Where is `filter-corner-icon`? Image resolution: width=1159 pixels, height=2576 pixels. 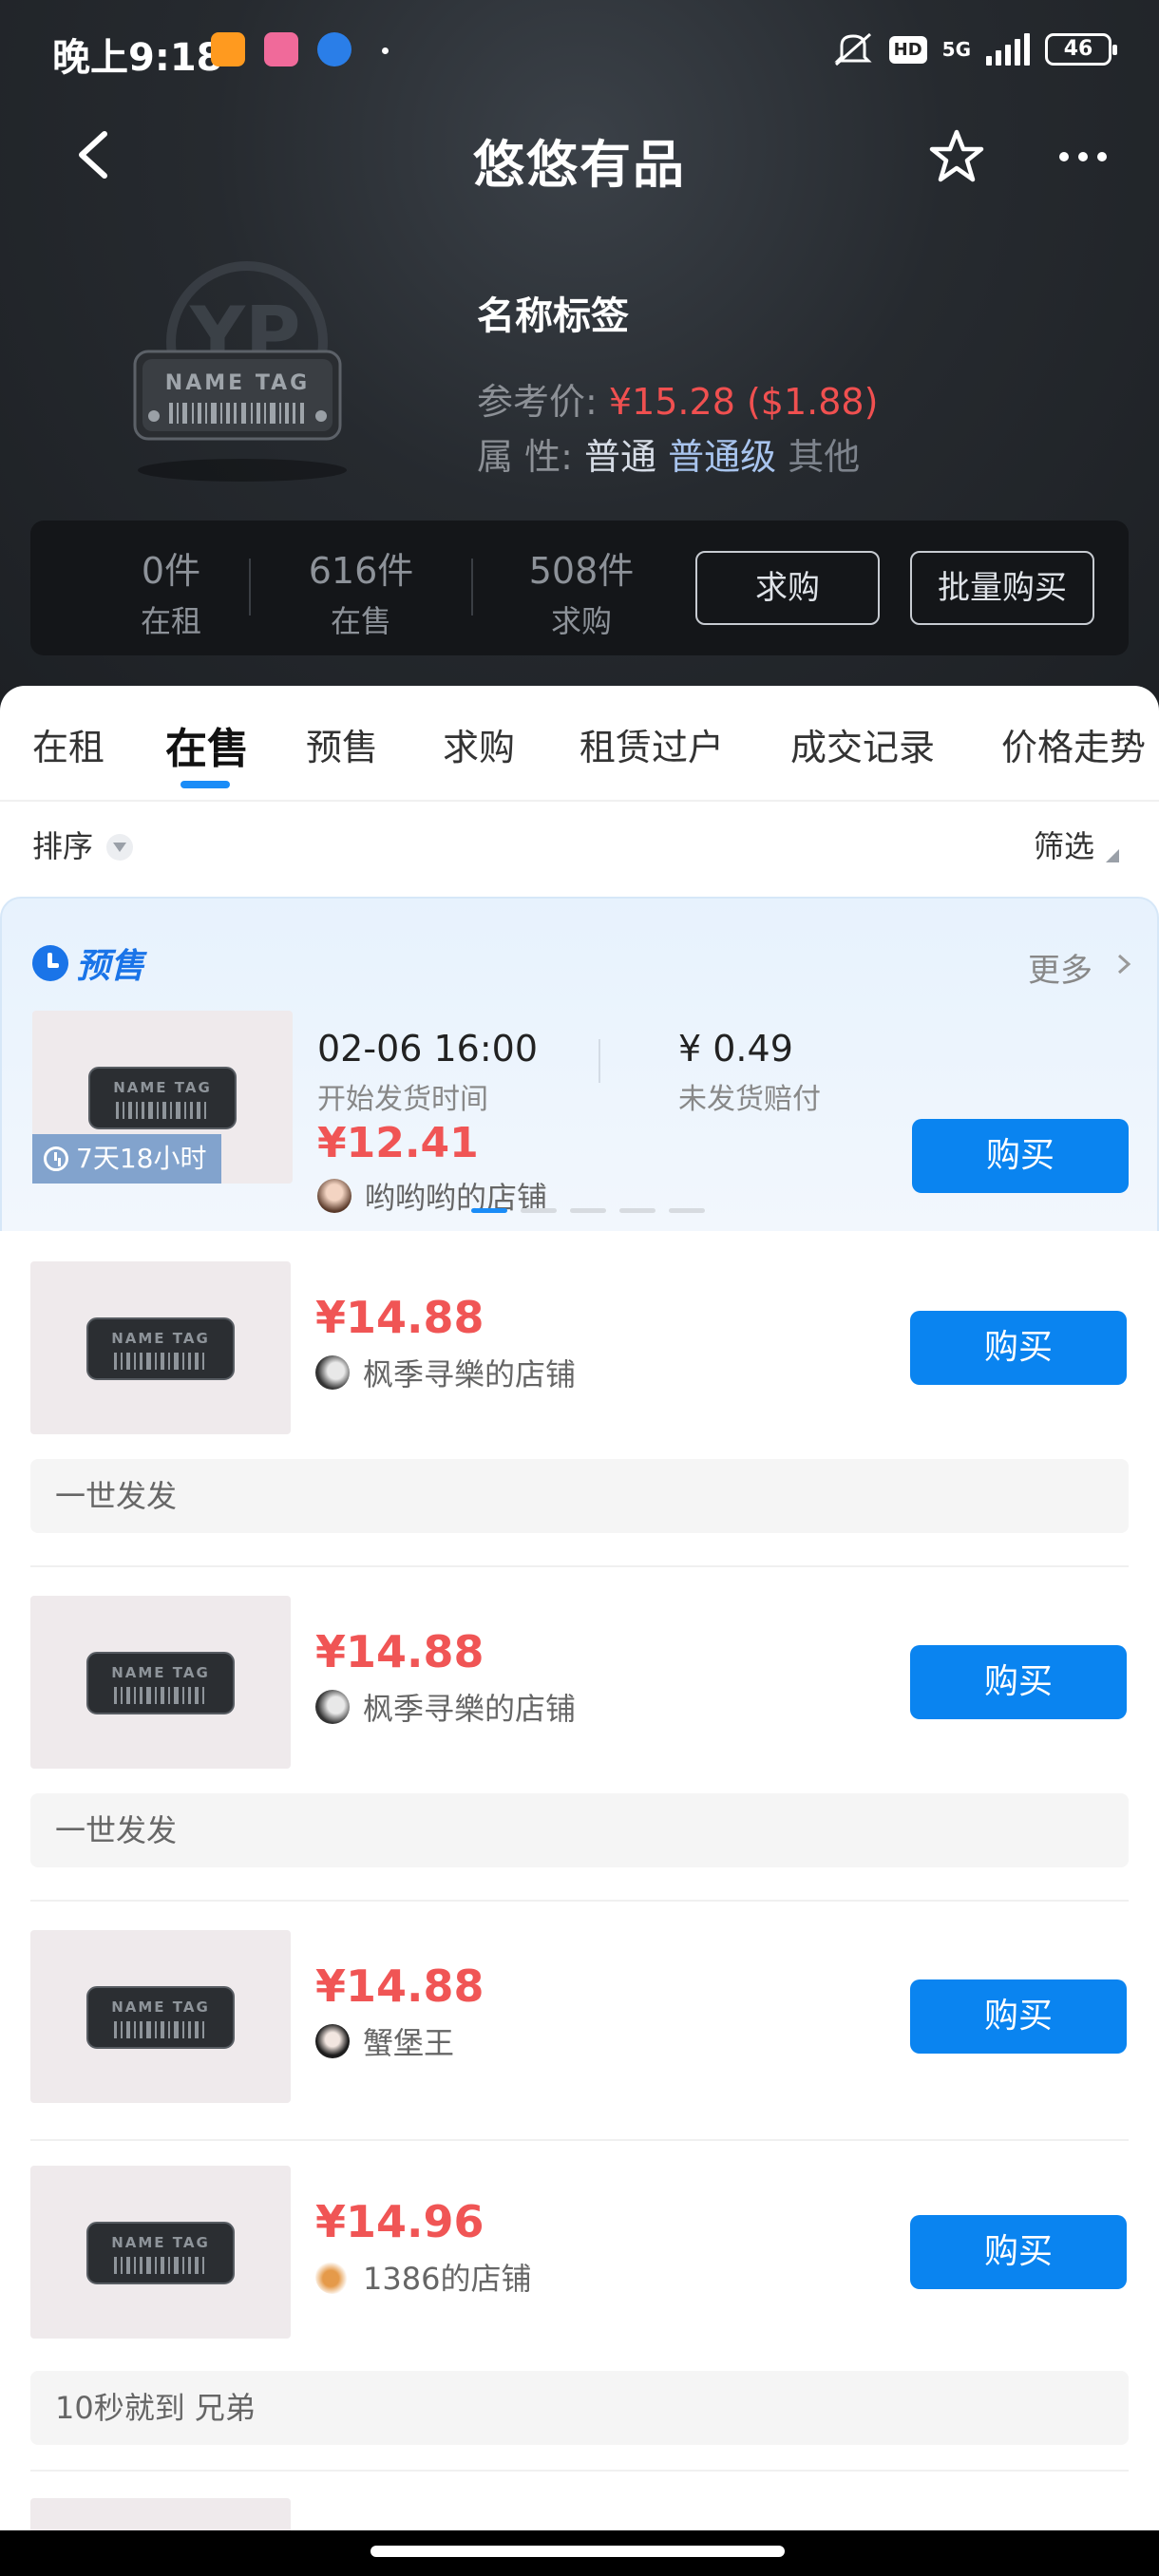
filter-corner-icon is located at coordinates (1112, 855).